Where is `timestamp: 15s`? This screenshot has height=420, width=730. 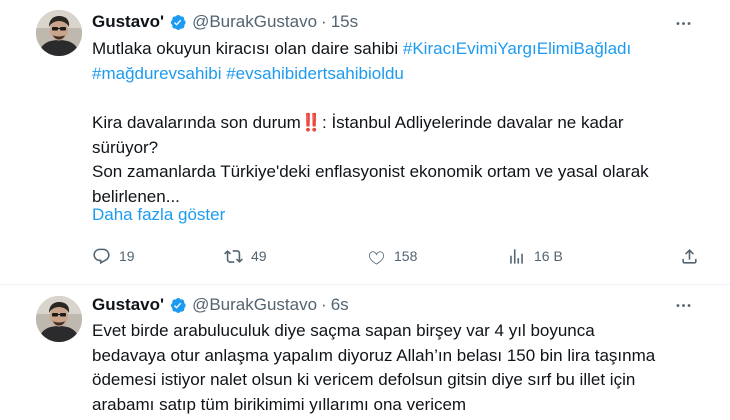
timestamp: 15s is located at coordinates (344, 22).